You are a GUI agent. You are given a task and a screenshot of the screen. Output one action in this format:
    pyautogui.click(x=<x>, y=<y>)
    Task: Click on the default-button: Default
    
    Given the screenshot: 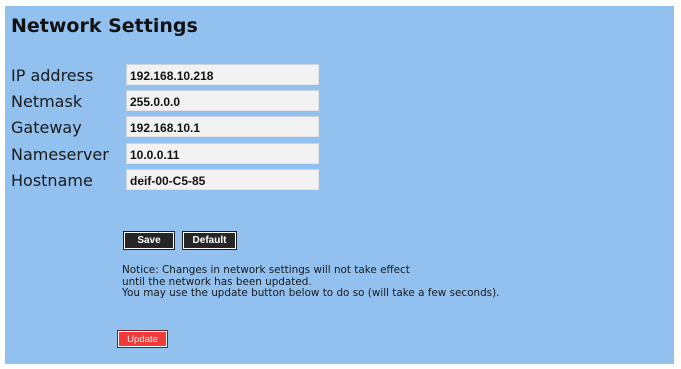 What is the action you would take?
    pyautogui.click(x=209, y=240)
    